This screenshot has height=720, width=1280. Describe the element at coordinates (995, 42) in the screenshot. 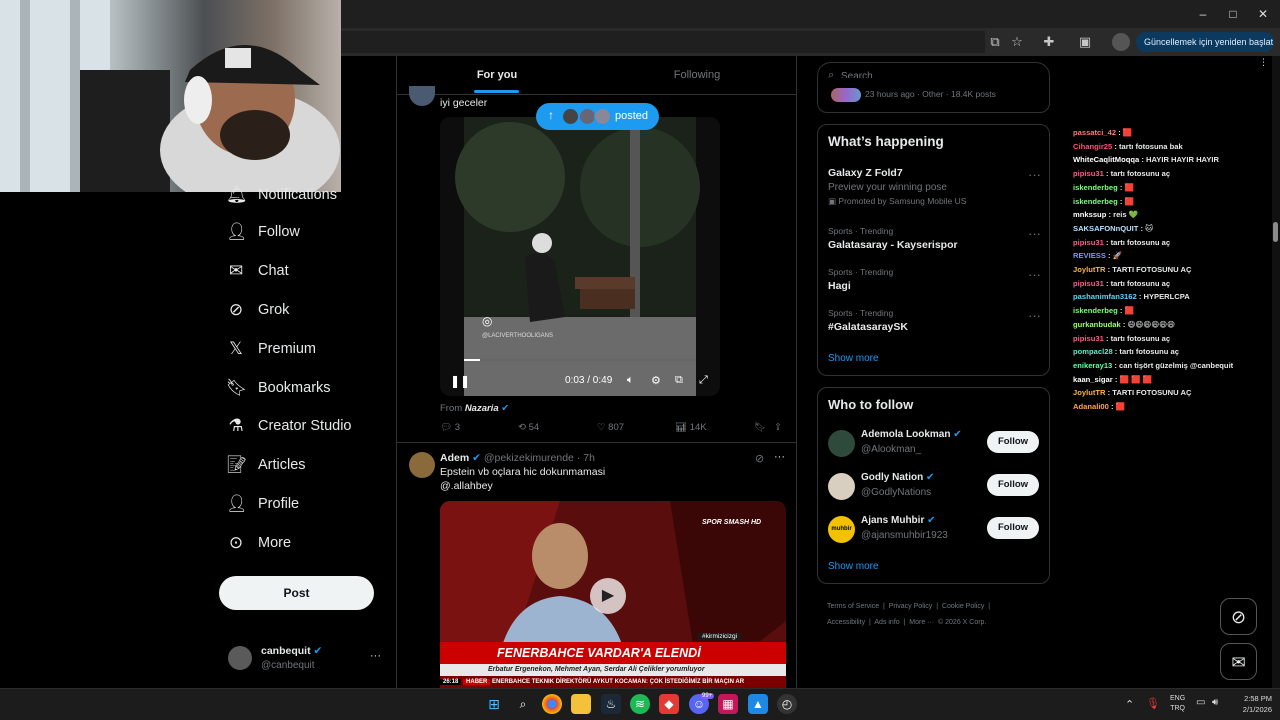

I see `install-app-icon: ⧉` at that location.